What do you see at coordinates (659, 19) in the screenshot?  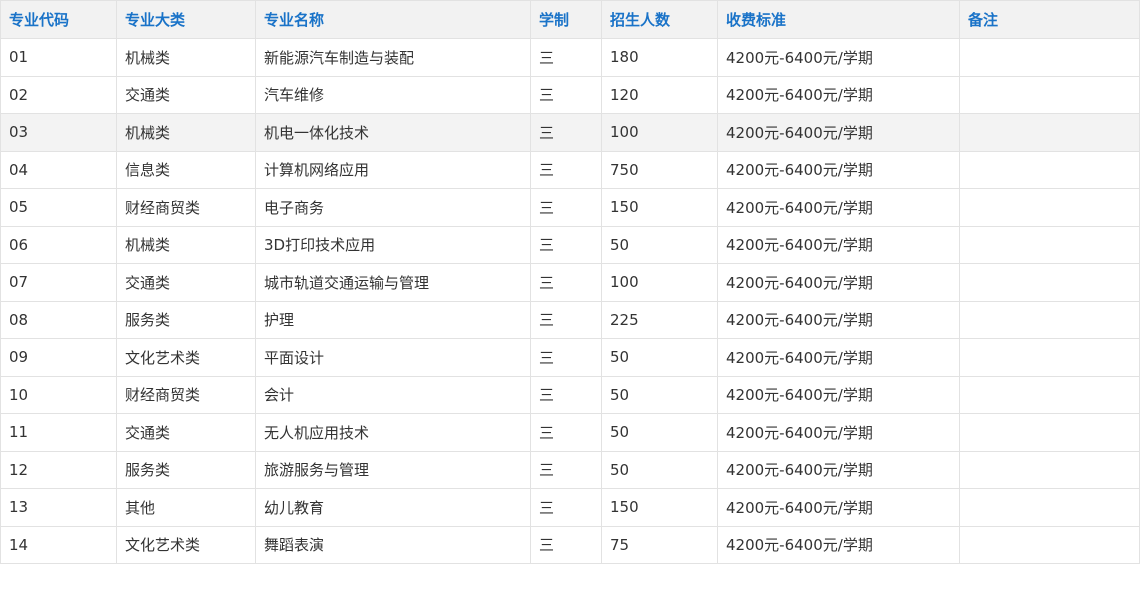 I see `header-enrollment: 招生人数` at bounding box center [659, 19].